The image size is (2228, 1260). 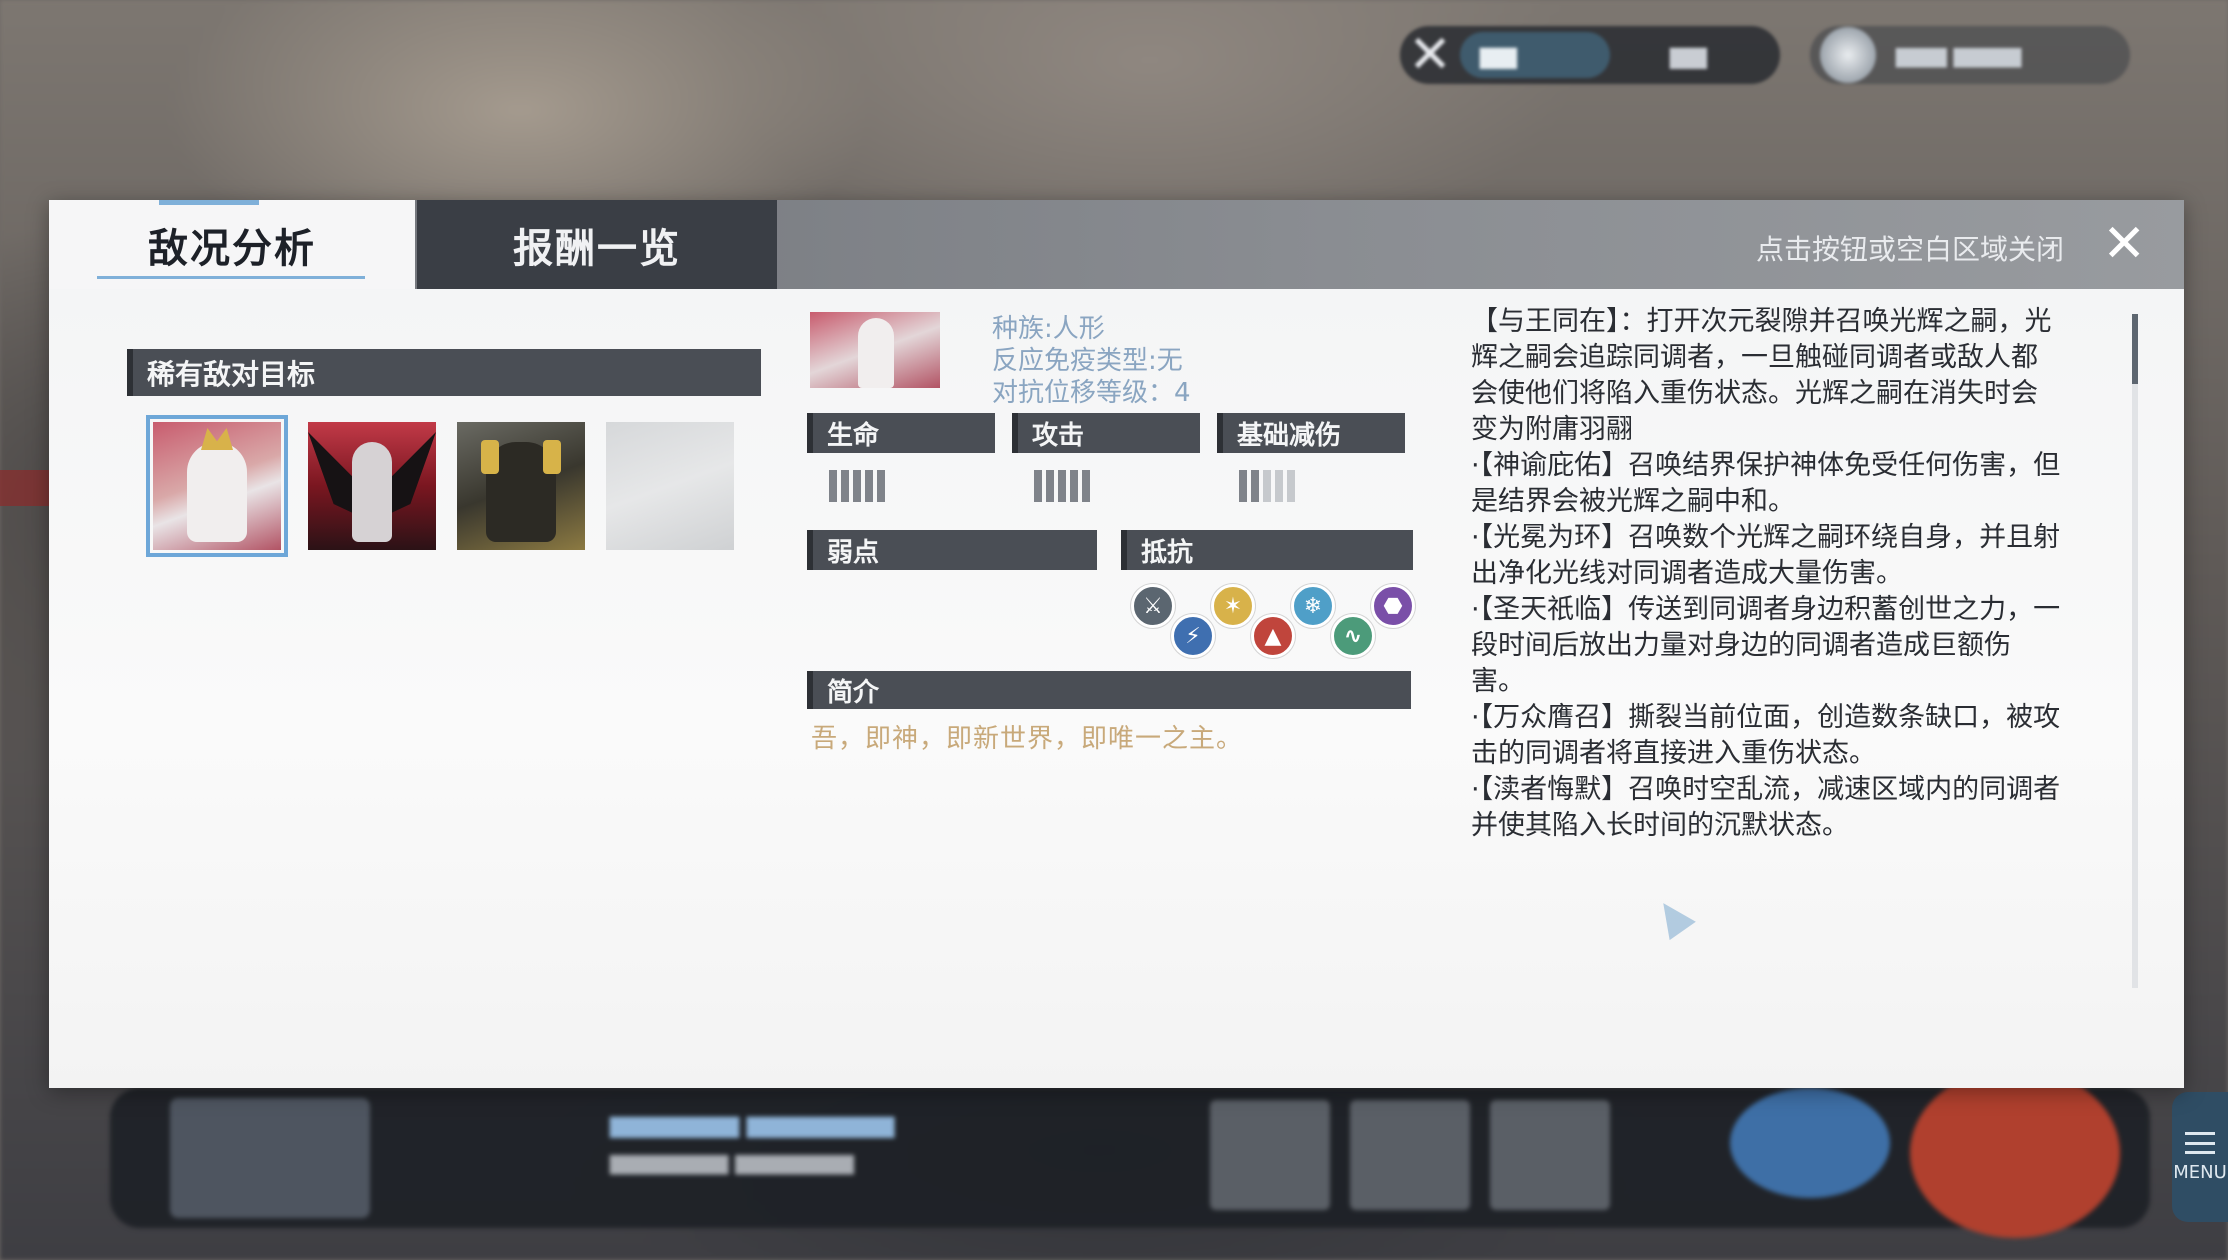 I want to click on bottom-blue-button, so click(x=1810, y=1143).